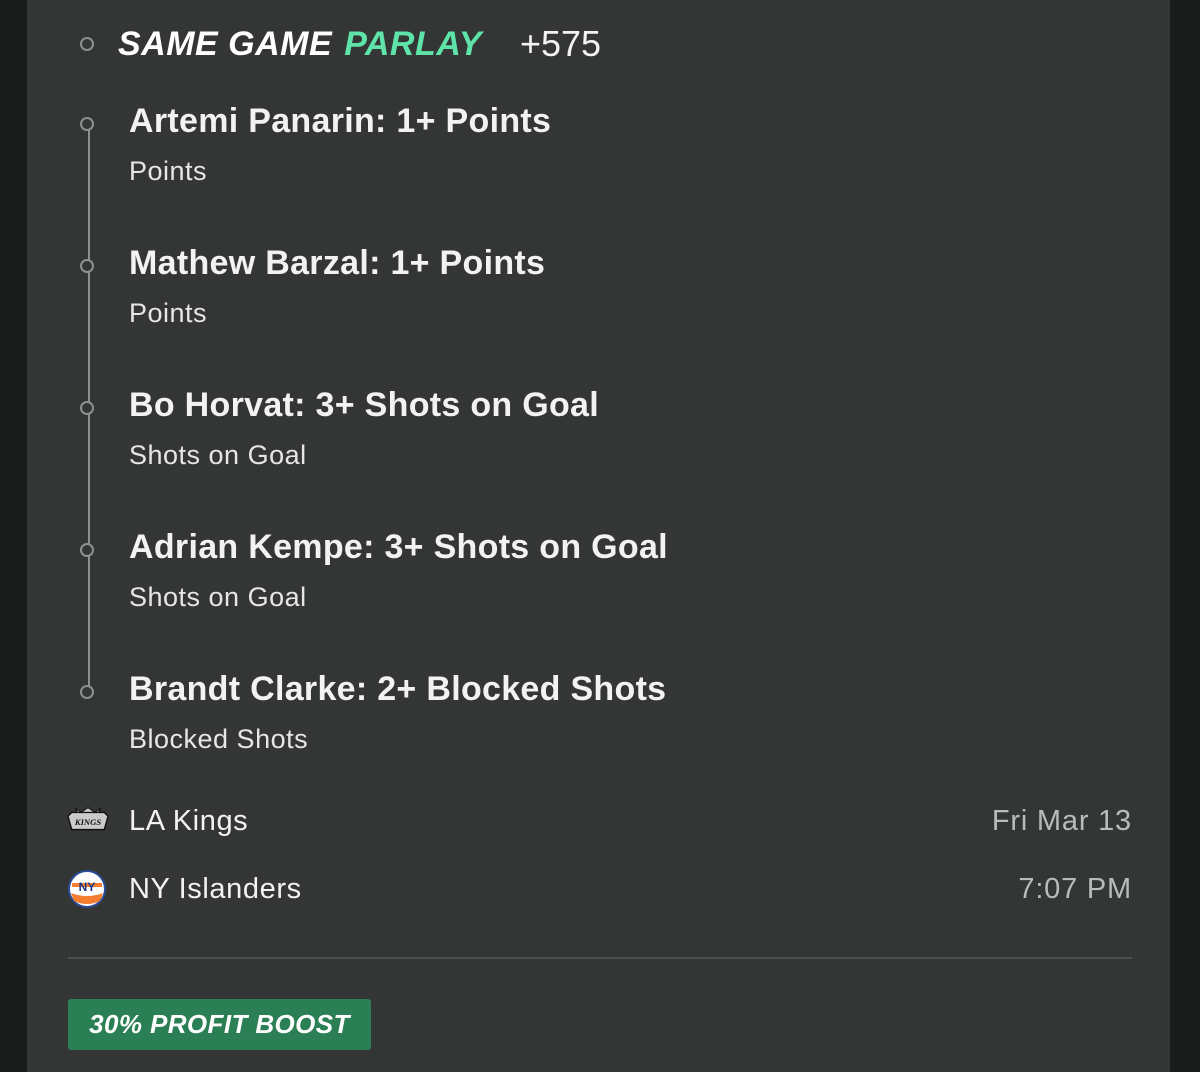 The image size is (1200, 1072). Describe the element at coordinates (215, 888) in the screenshot. I see `home-team-name: NY Islanders` at that location.